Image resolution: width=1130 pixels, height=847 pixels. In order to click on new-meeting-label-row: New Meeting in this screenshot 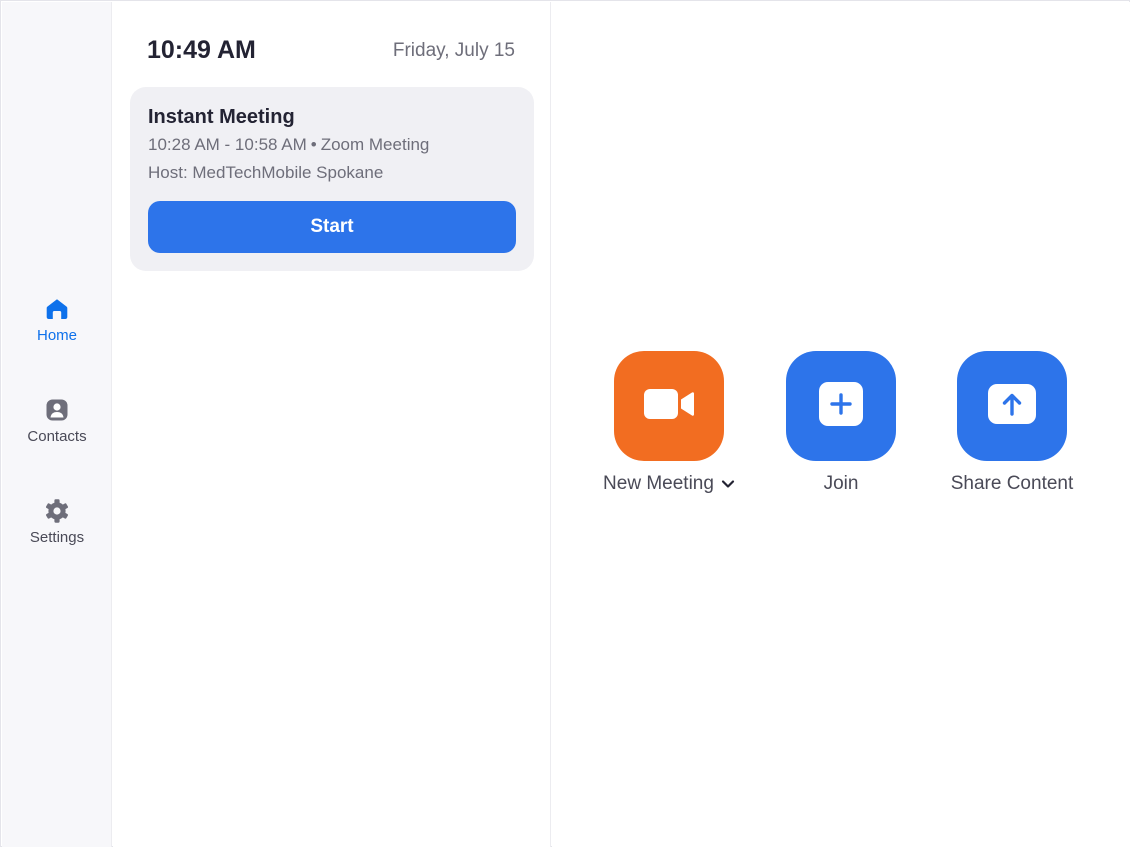, I will do `click(669, 484)`.